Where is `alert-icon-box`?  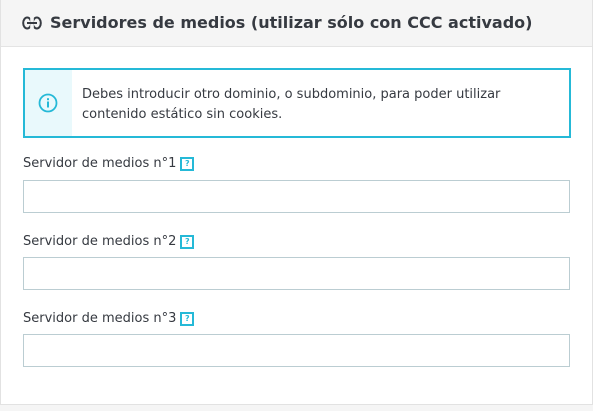
alert-icon-box is located at coordinates (48, 103).